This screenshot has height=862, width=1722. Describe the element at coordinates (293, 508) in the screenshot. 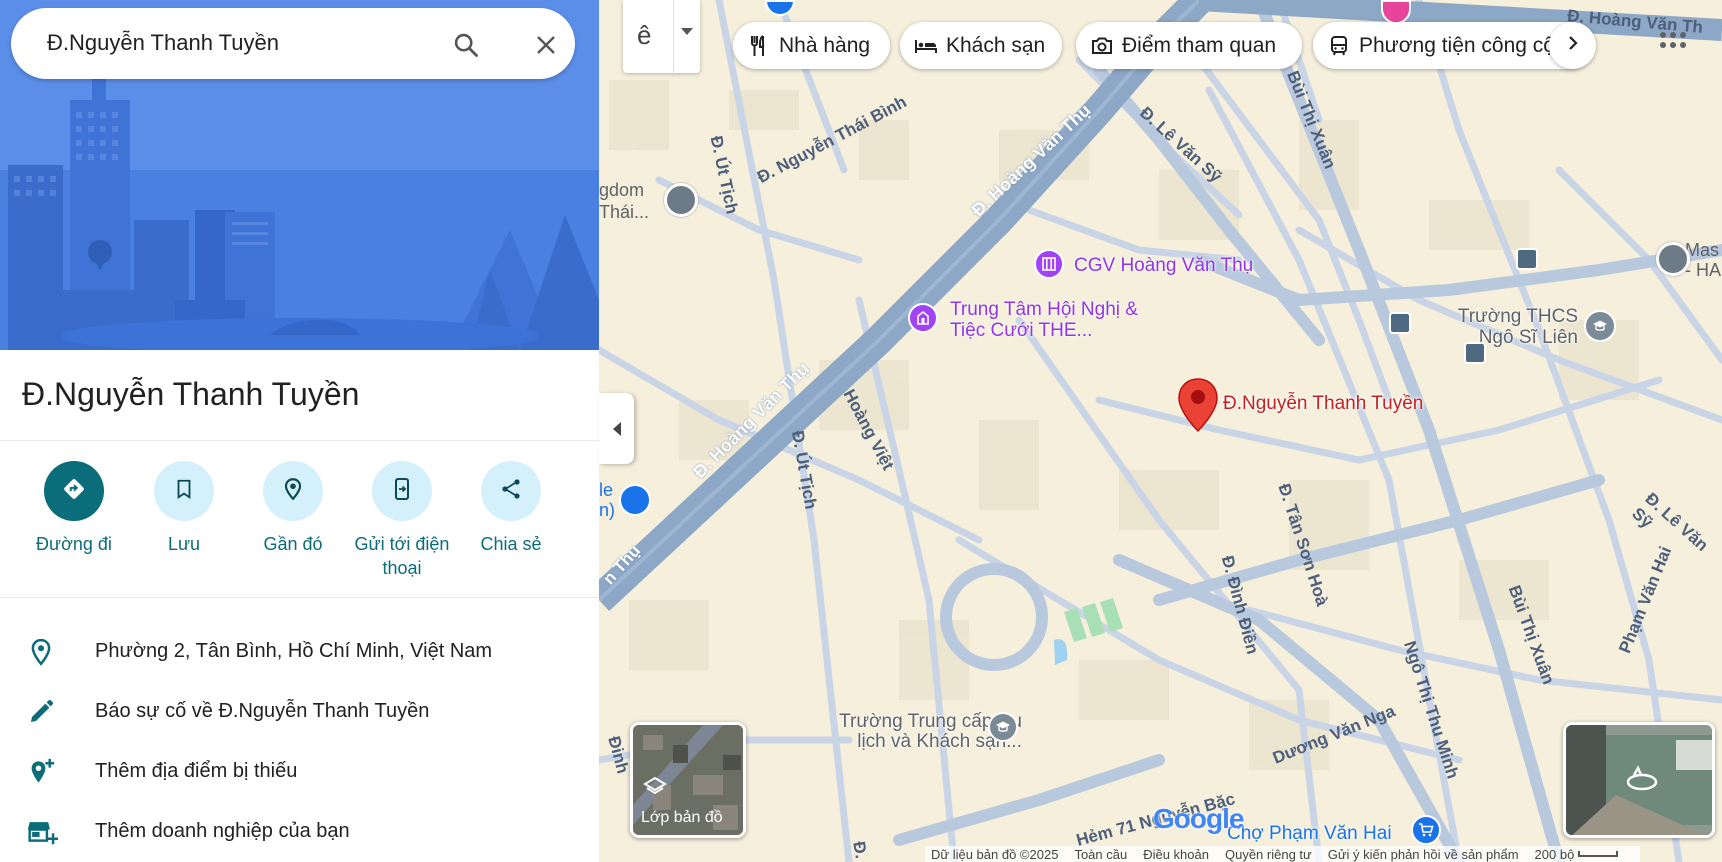

I see `nearby-button: Gần đó` at that location.